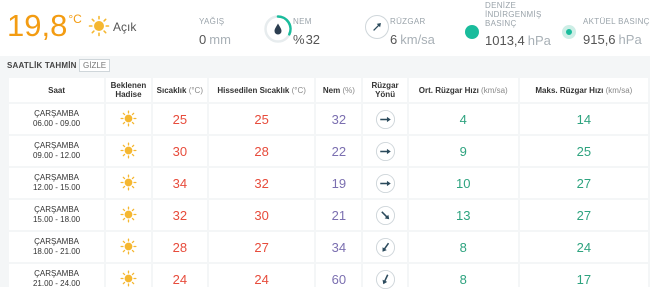  I want to click on row-range: 06.00 - 09.00, so click(56, 123).